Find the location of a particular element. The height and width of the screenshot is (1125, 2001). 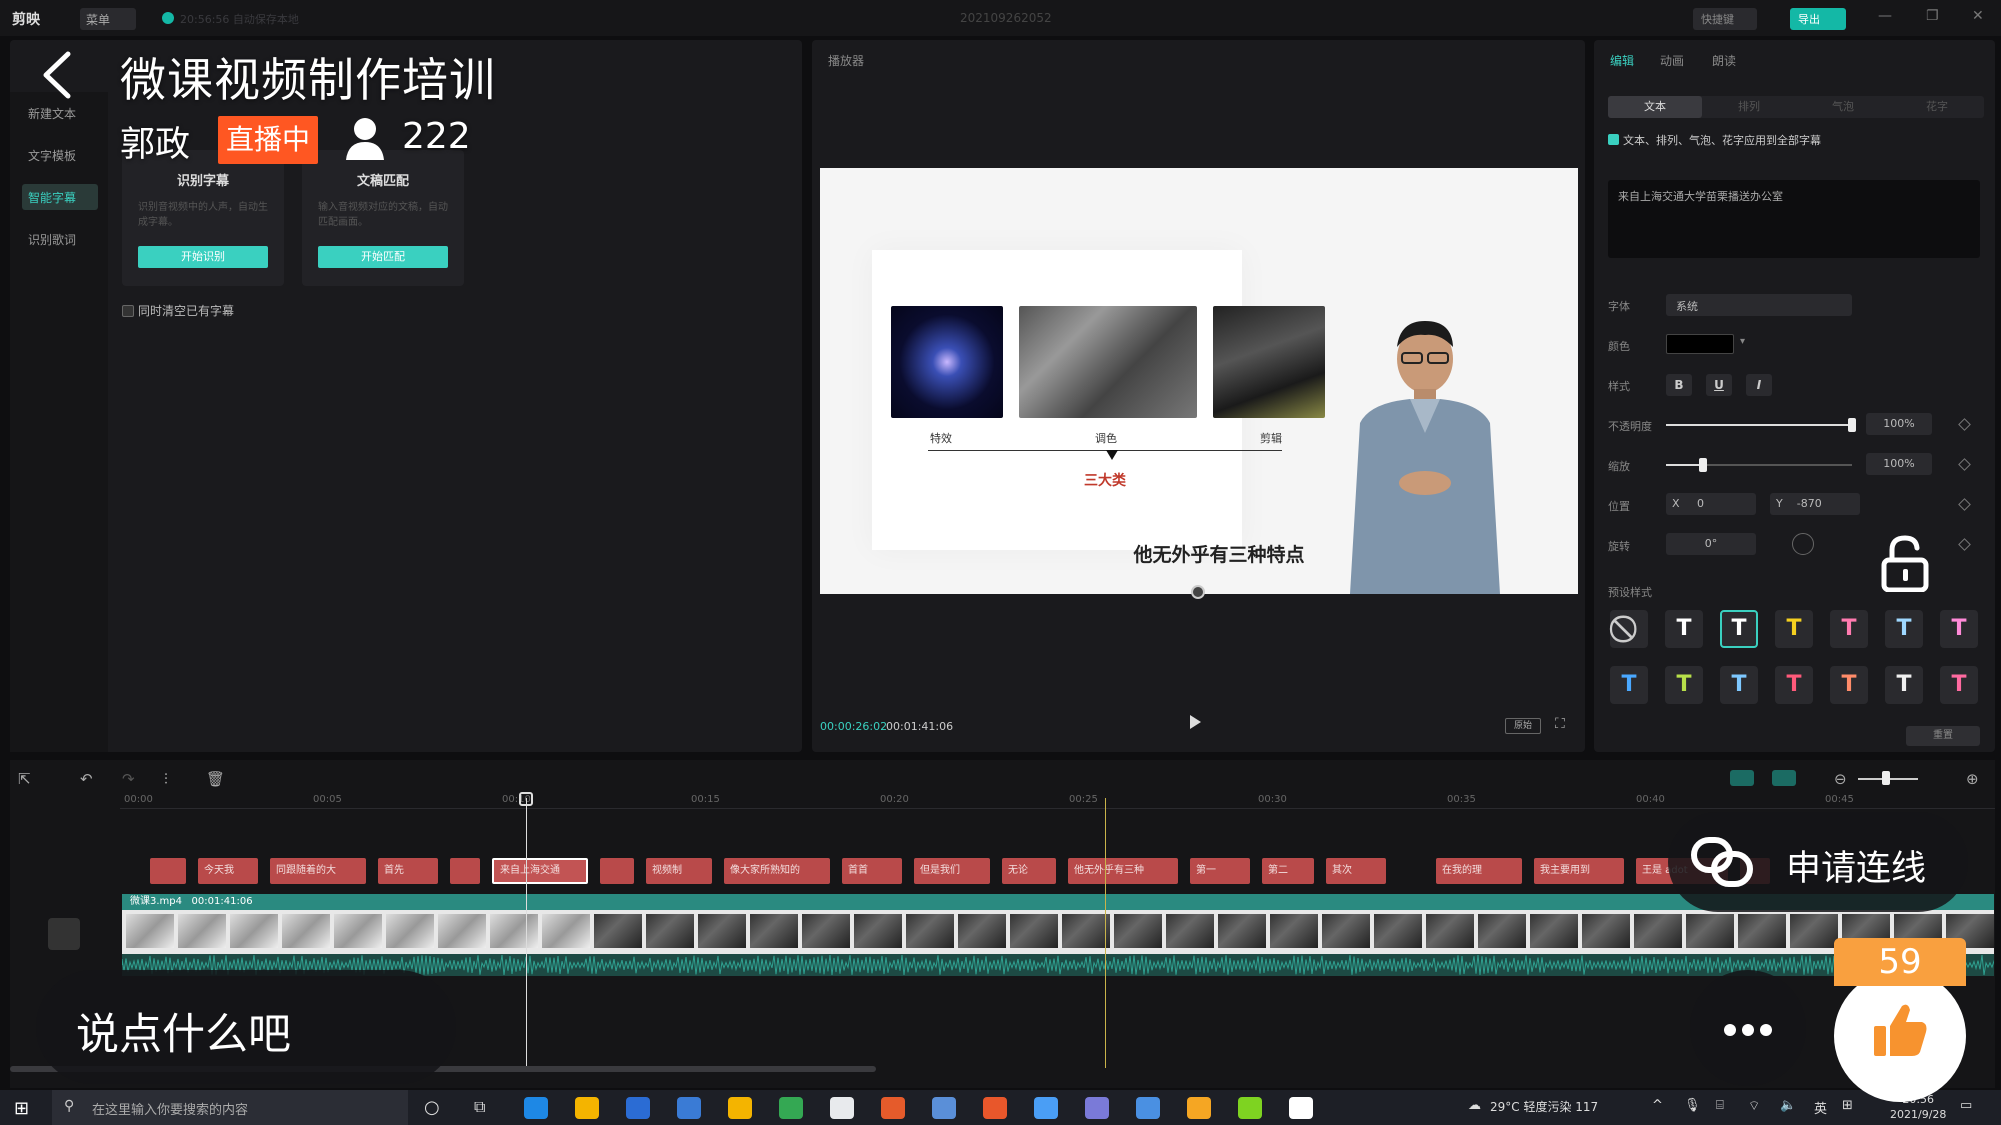

scale-slider is located at coordinates (1759, 465).